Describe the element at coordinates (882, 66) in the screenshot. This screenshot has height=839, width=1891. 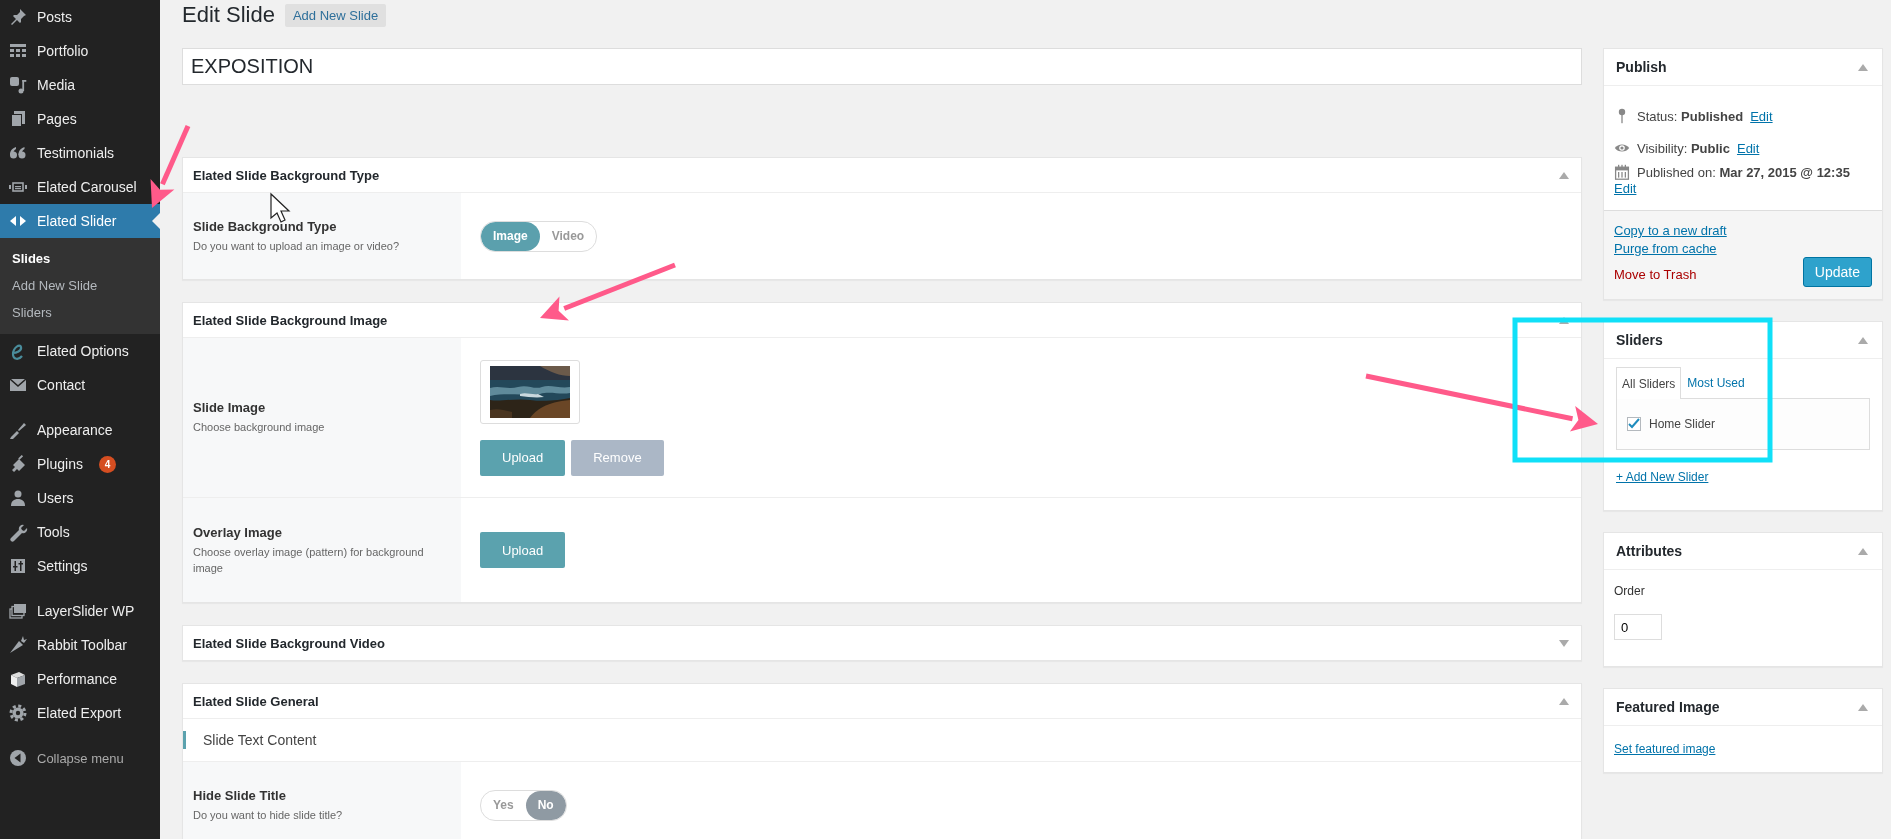
I see `title-field: EXPOSITION` at that location.